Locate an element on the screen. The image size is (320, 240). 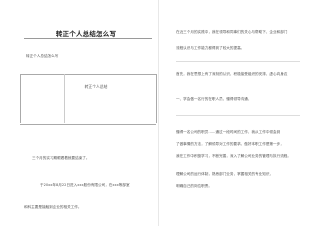
subtitle: 转正个人总结怎么写 is located at coordinates (42, 56).